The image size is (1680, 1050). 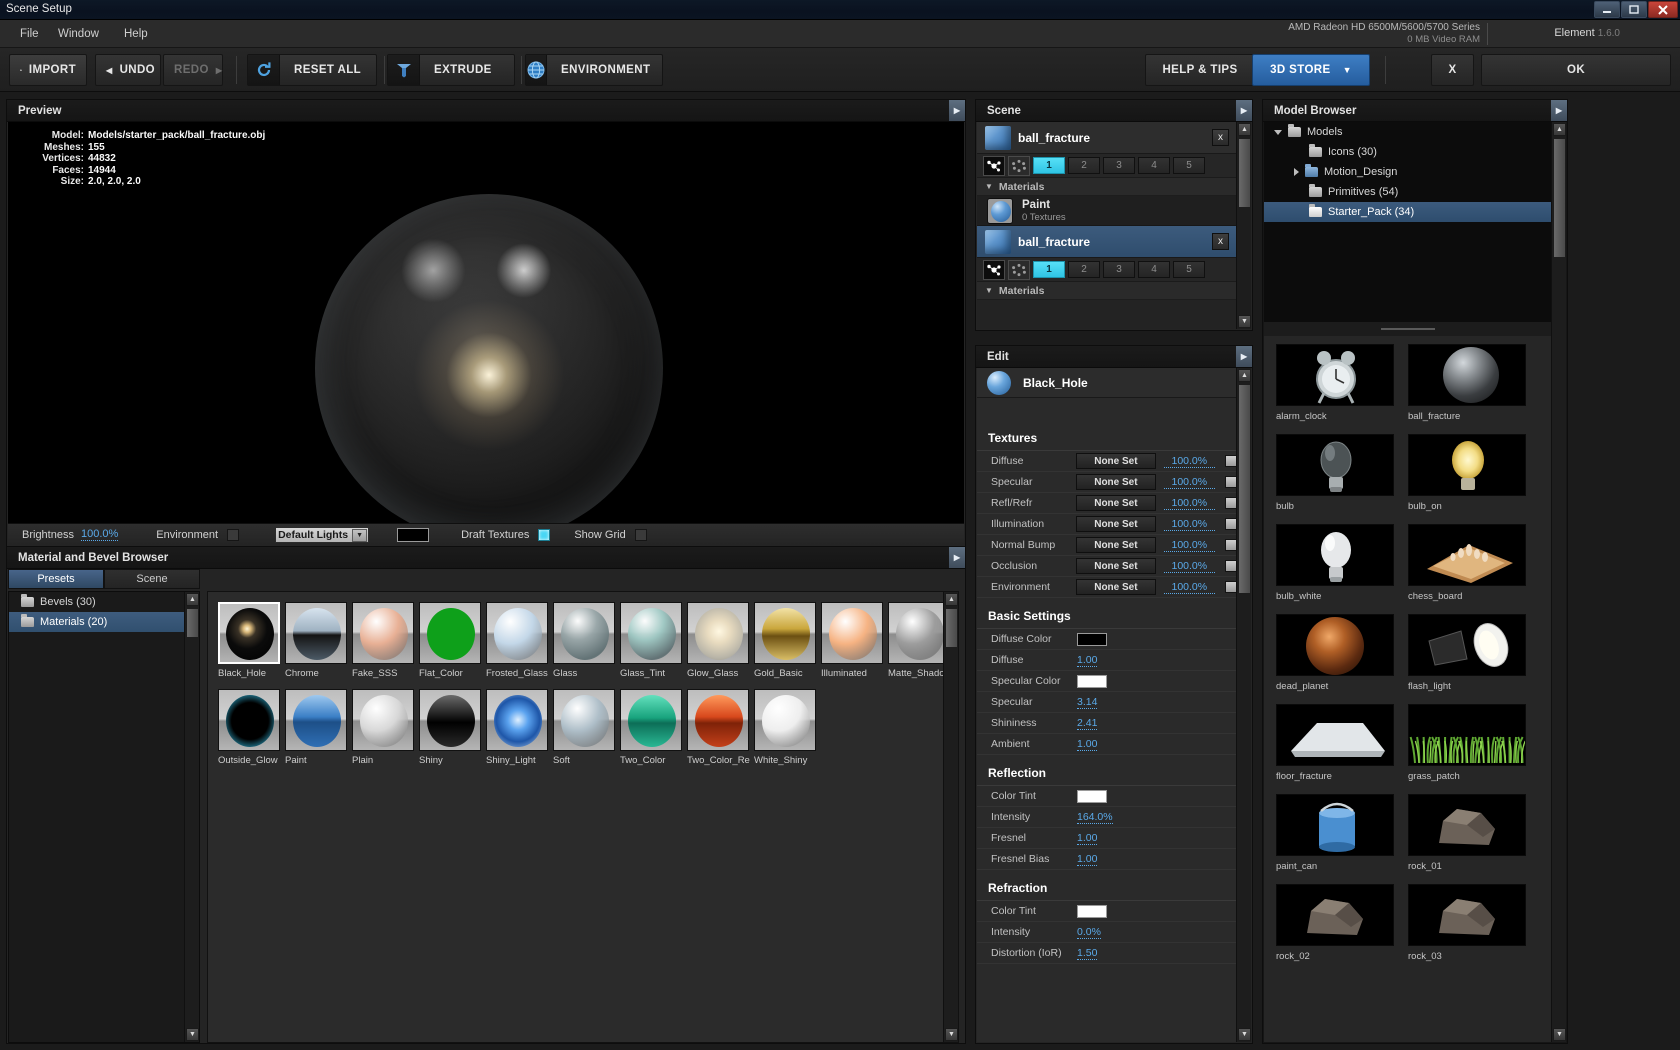 I want to click on model-thumbnail-cell: bulb_on, so click(x=1470, y=473).